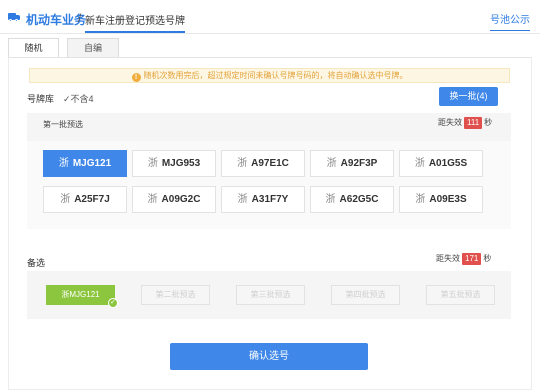  I want to click on plate-option: 浙 A09E3S, so click(441, 199).